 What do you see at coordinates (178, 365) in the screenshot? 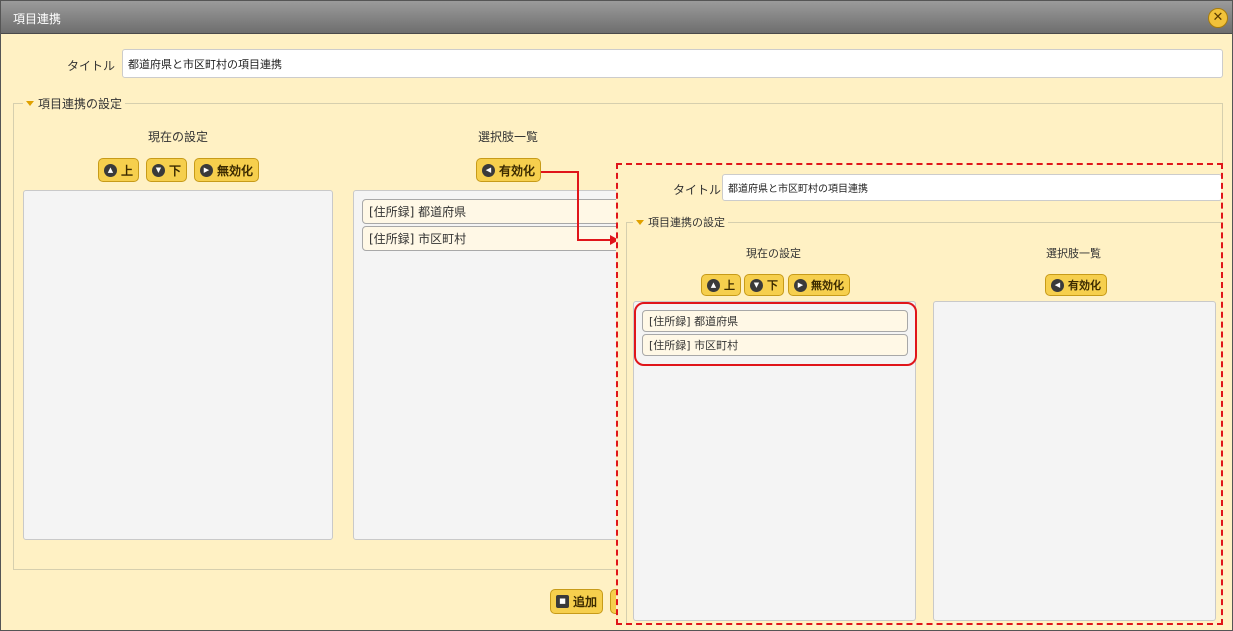
I see `current-settings-list` at bounding box center [178, 365].